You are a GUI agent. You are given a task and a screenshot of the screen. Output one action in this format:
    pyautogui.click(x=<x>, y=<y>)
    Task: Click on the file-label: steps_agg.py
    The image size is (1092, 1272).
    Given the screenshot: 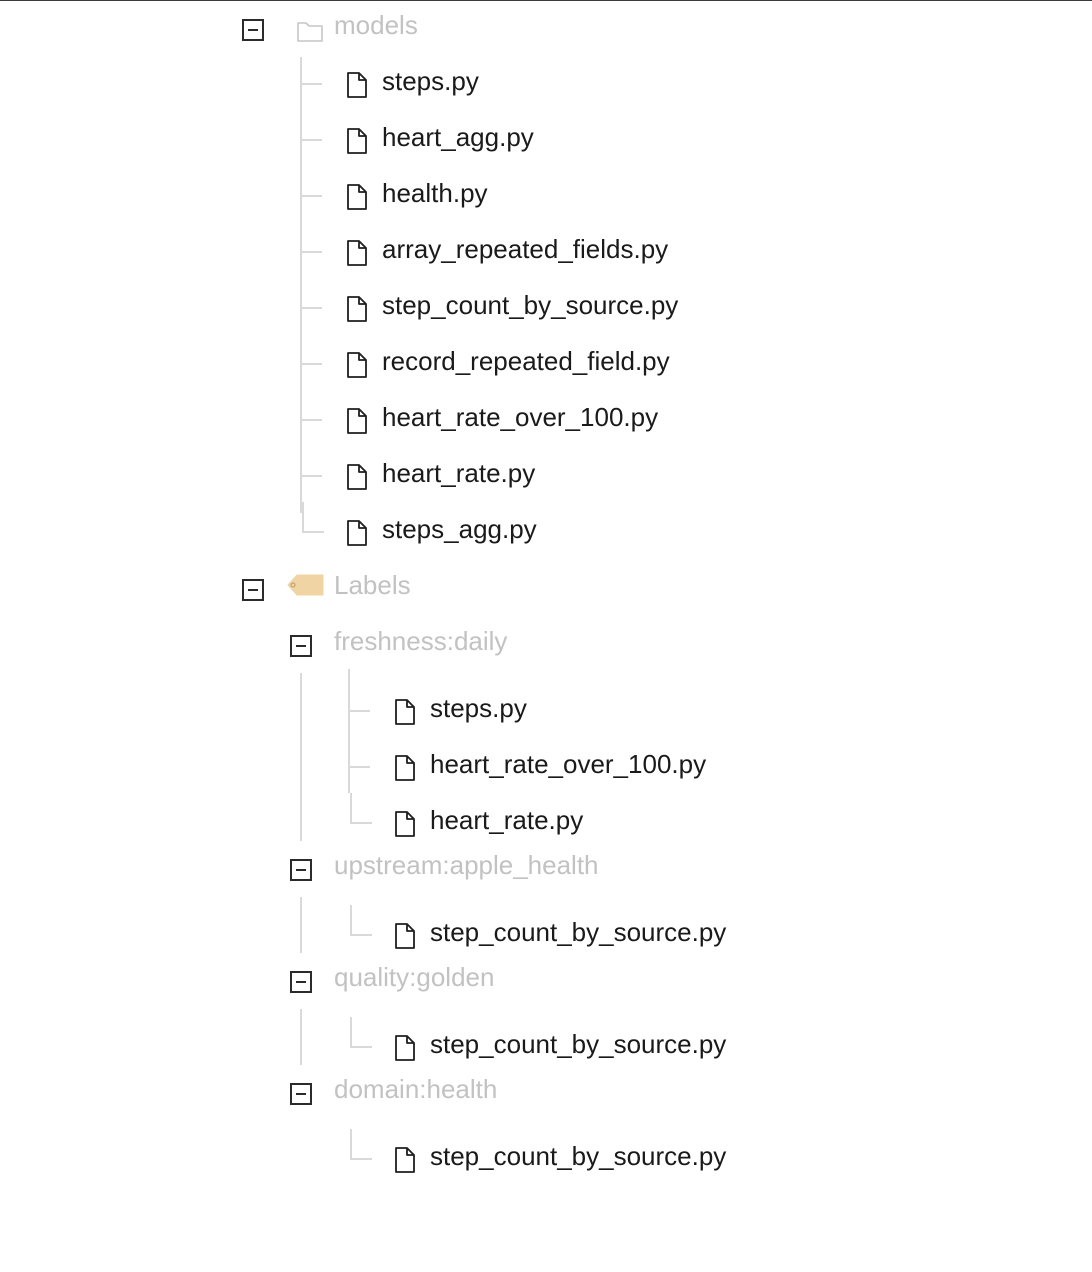 What is the action you would take?
    pyautogui.click(x=459, y=529)
    